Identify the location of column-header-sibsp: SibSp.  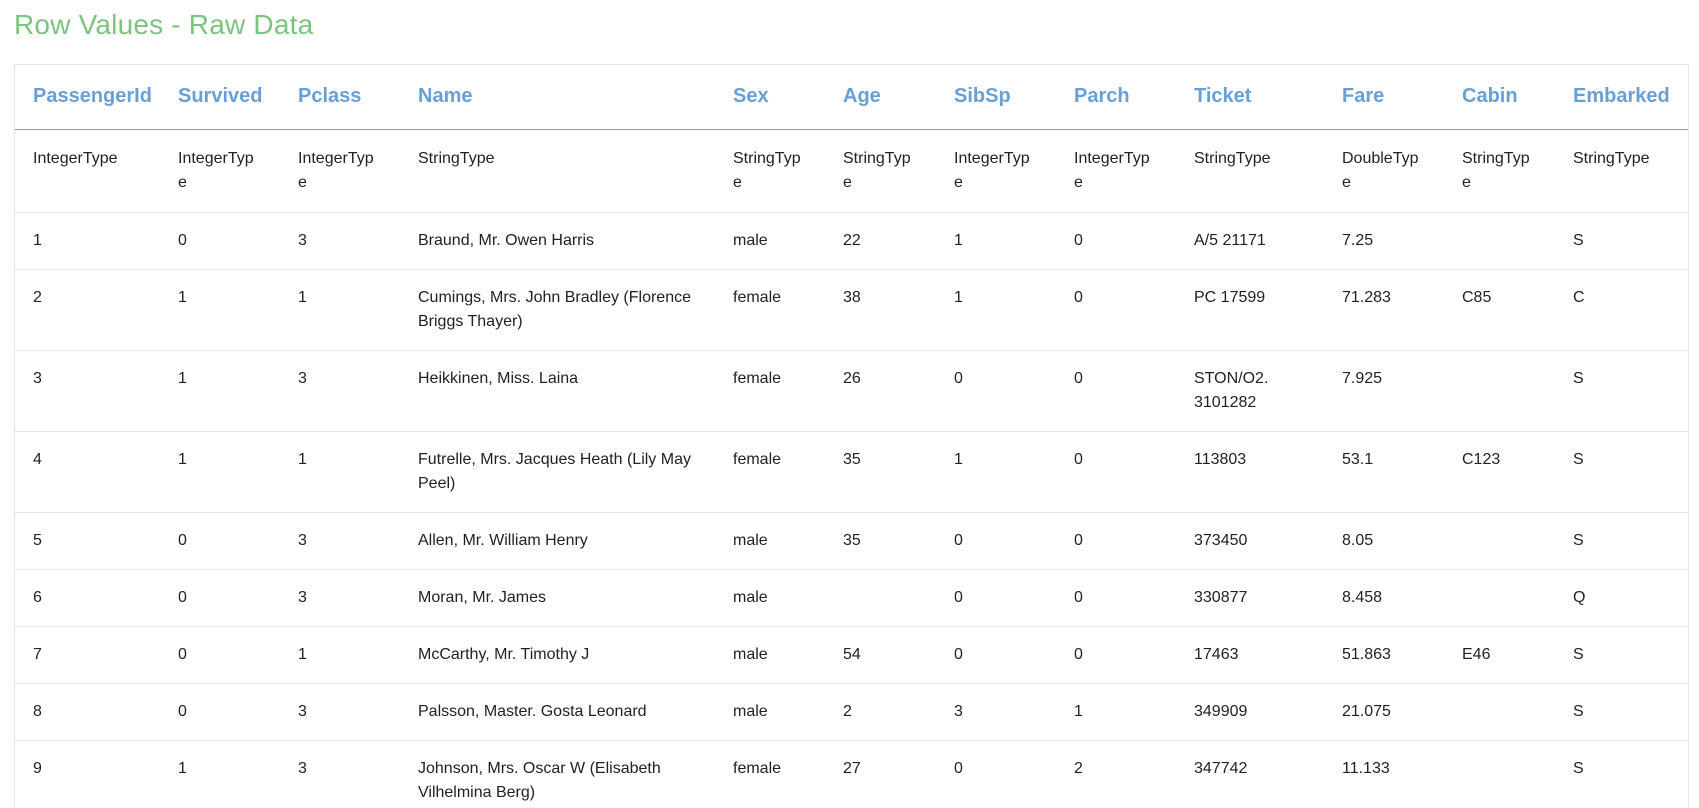
(996, 97).